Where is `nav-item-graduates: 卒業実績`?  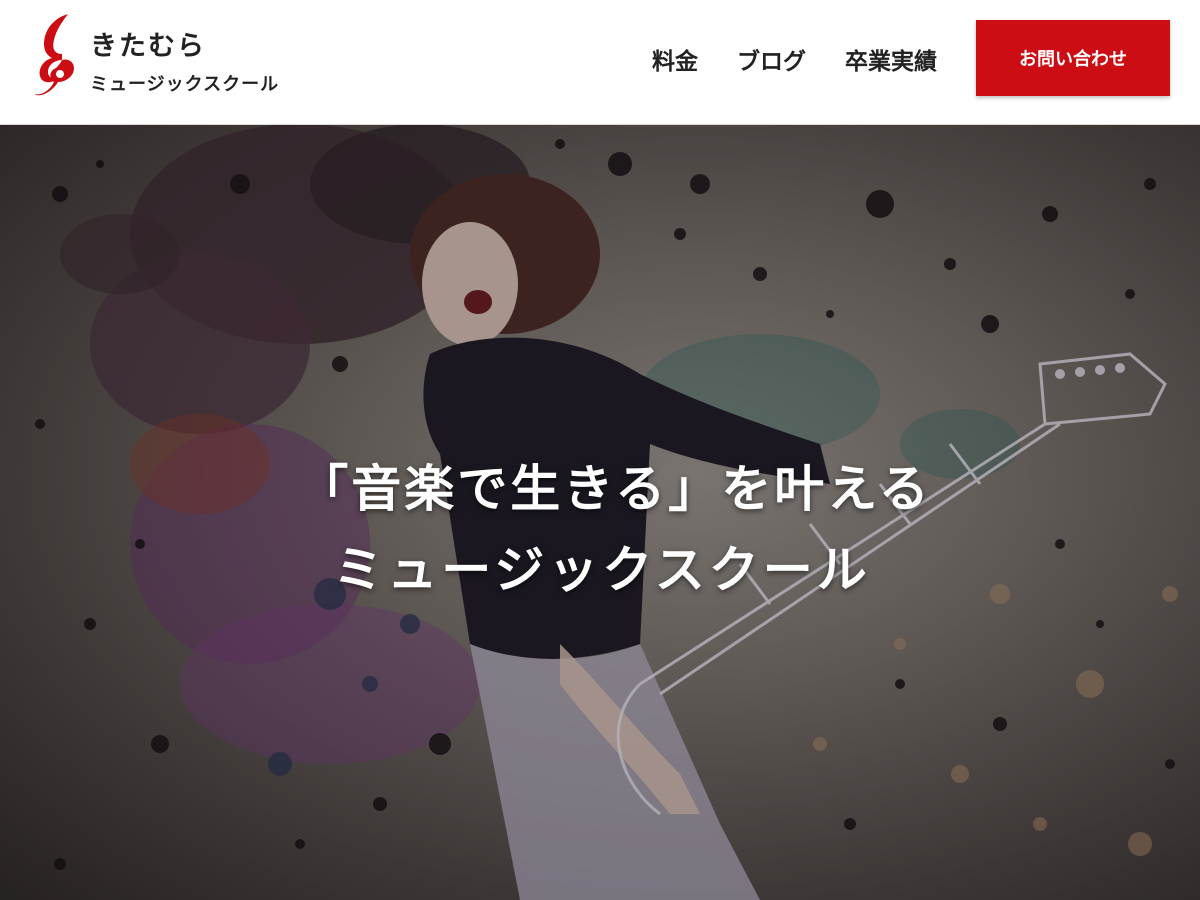
nav-item-graduates: 卒業実績 is located at coordinates (891, 59).